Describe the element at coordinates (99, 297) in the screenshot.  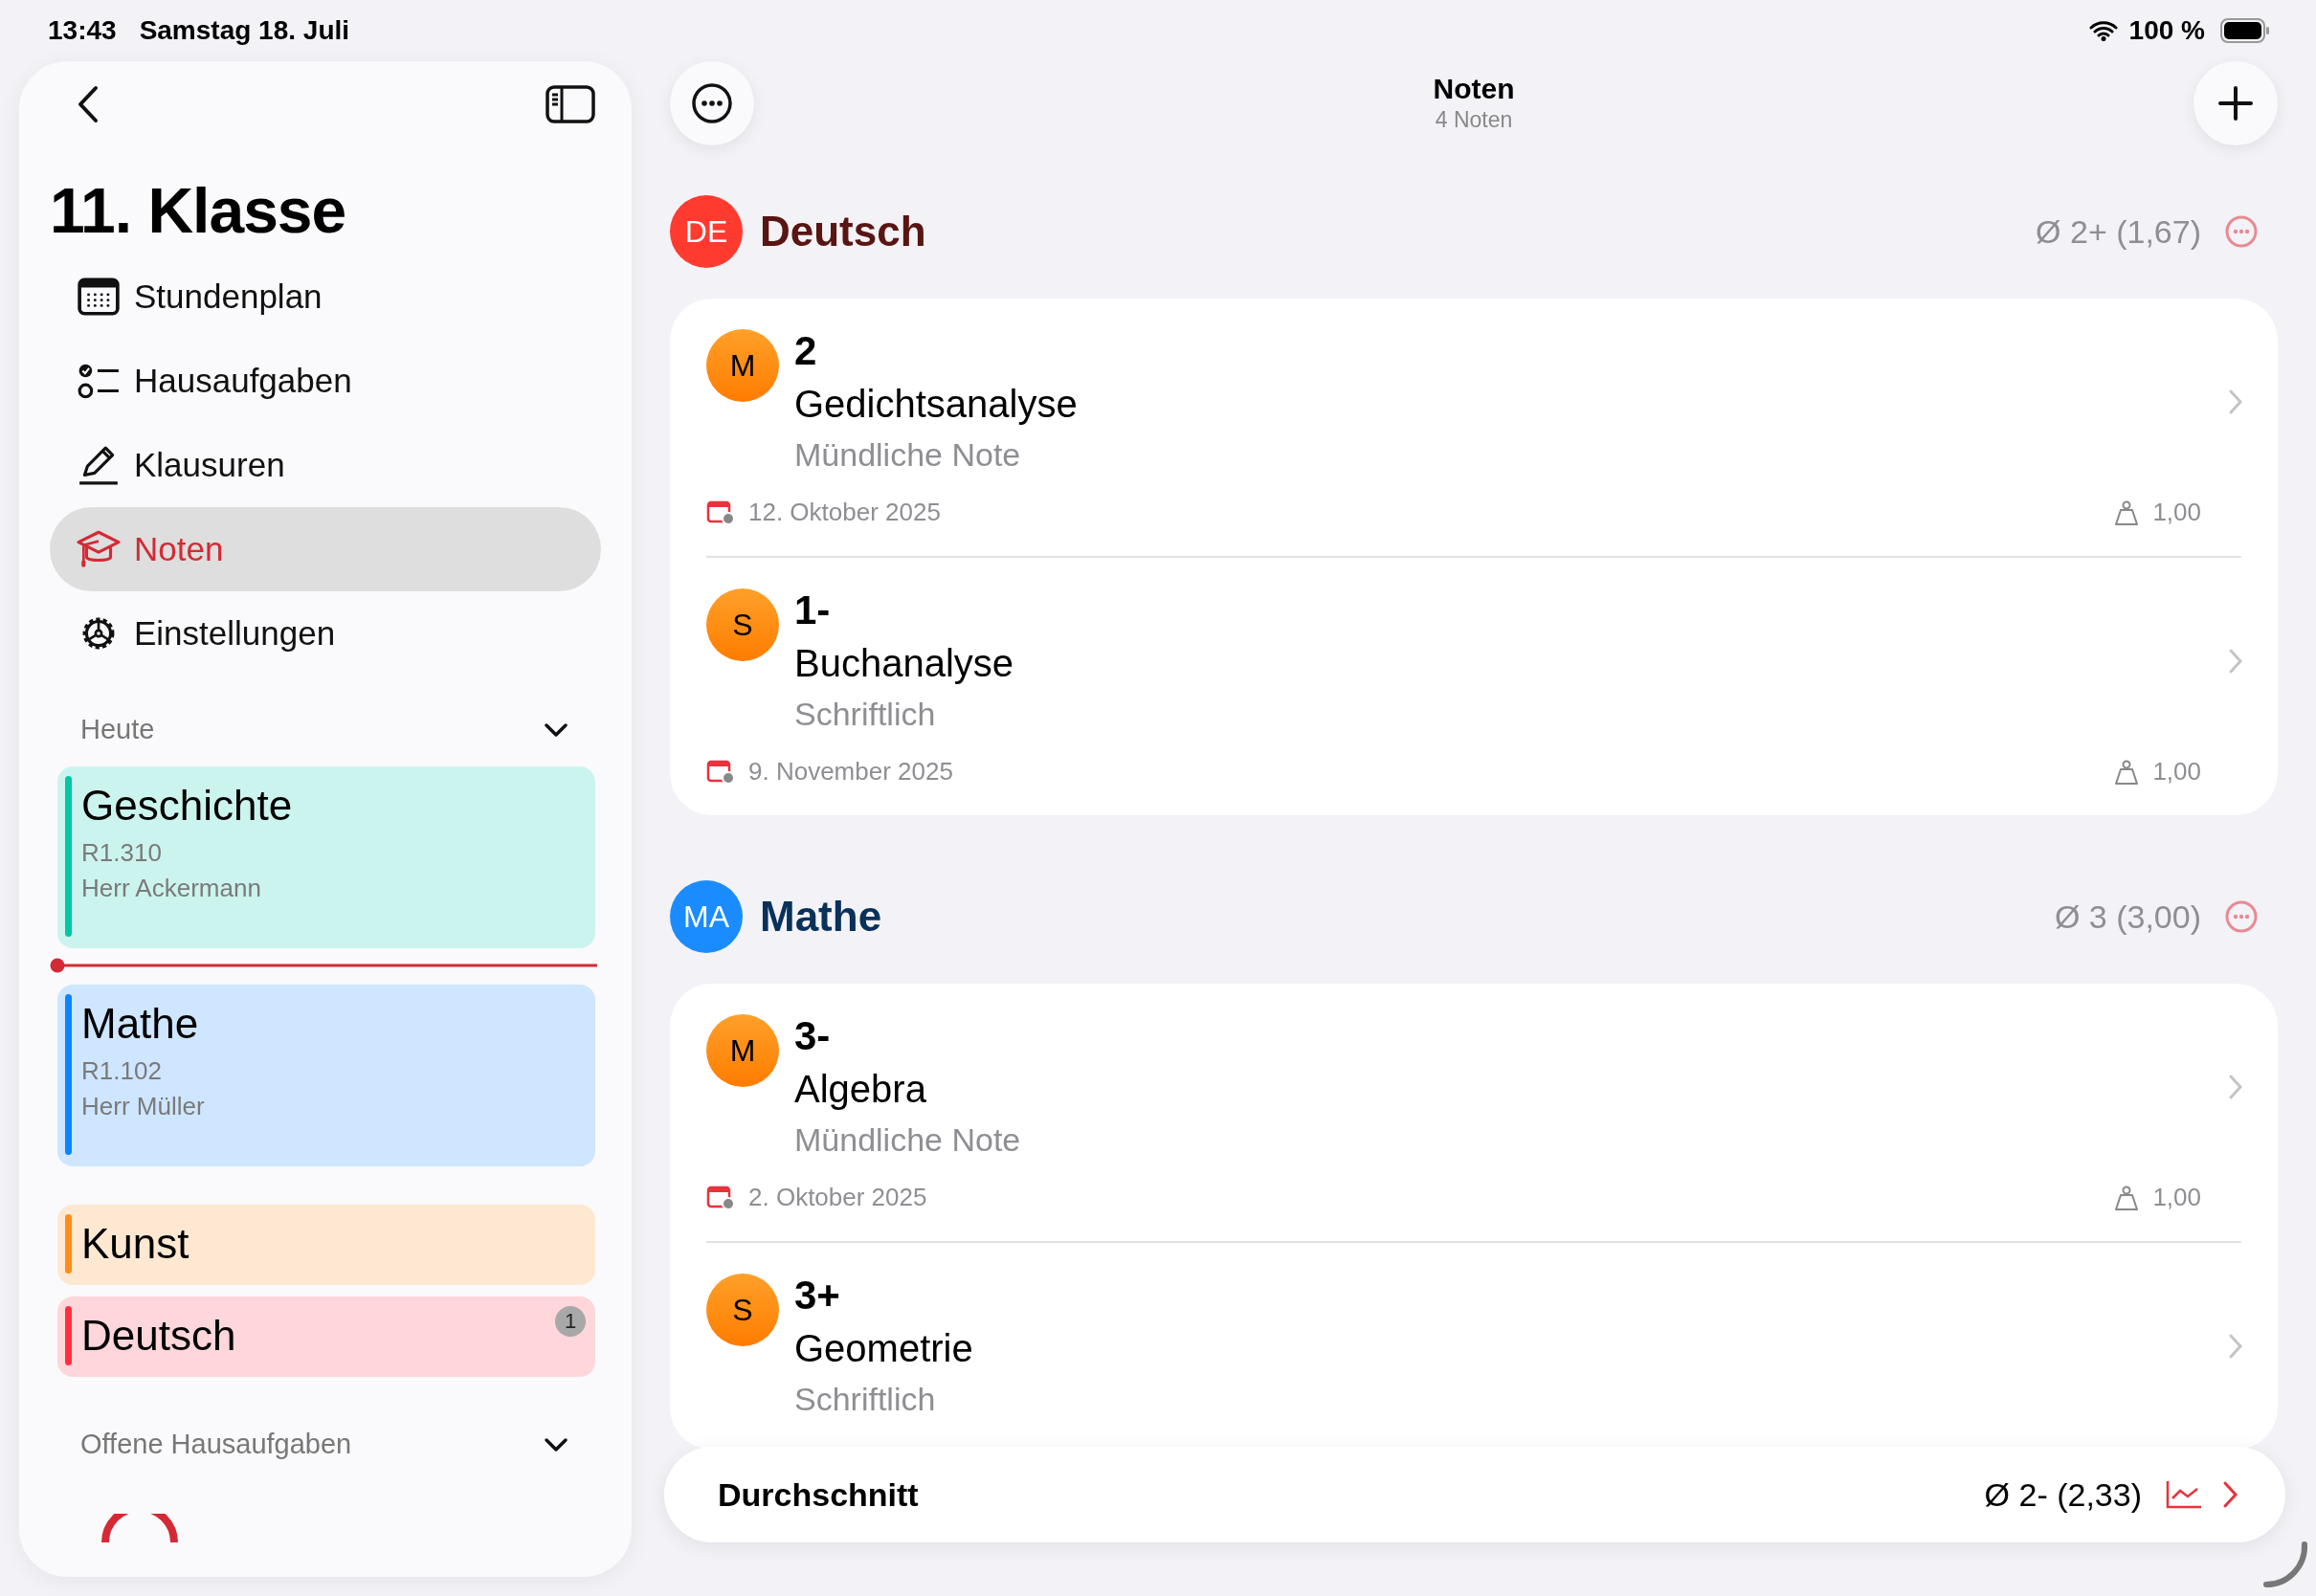
I see `calendar-icon` at that location.